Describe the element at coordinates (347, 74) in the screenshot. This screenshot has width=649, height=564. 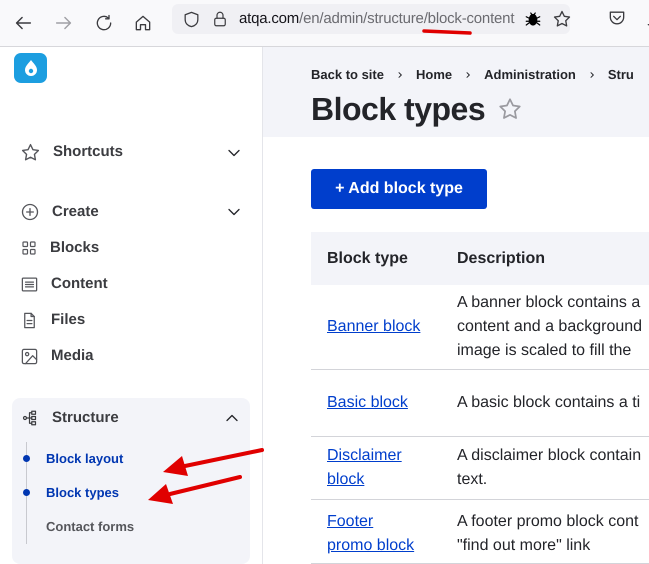
I see `breadcrumb-link: Back to site` at that location.